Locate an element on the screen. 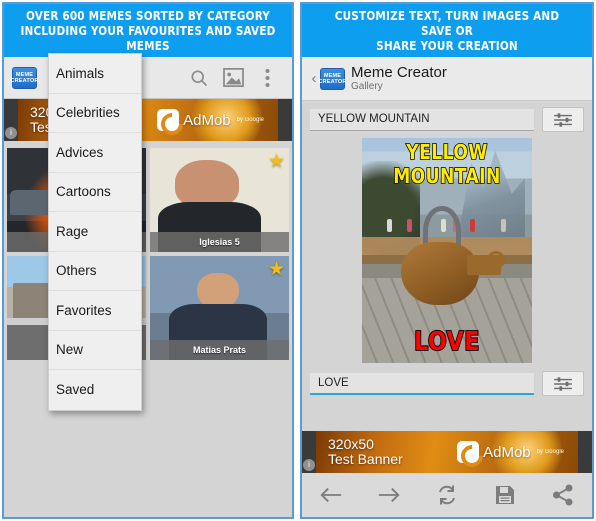 This screenshot has height=521, width=596. dropdown-item-saved: Saved is located at coordinates (95, 390).